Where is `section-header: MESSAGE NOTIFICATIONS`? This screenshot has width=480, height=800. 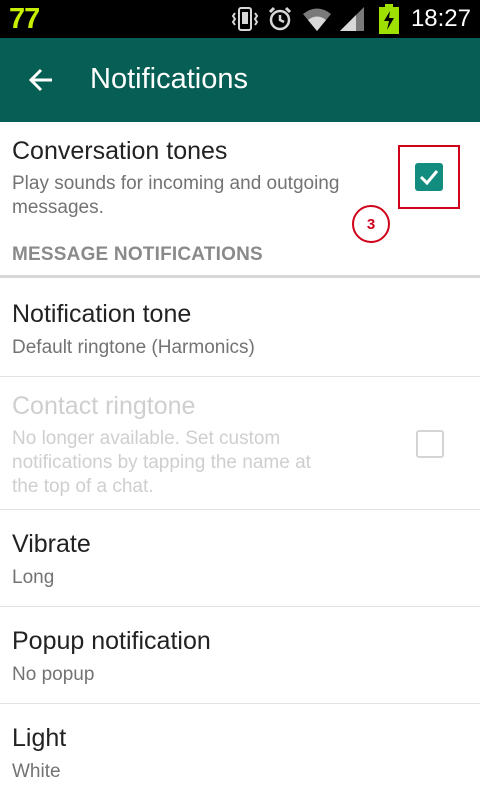 section-header: MESSAGE NOTIFICATIONS is located at coordinates (137, 254).